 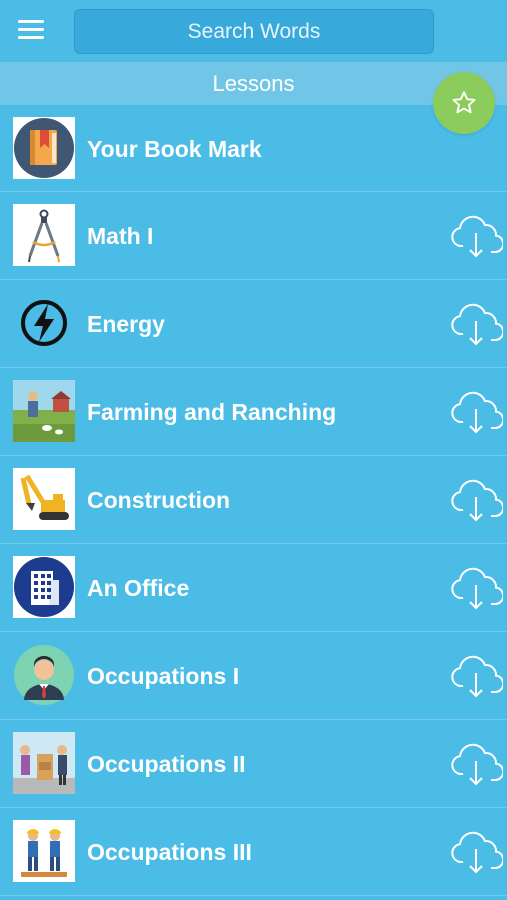 I want to click on star-icon, so click(x=464, y=102).